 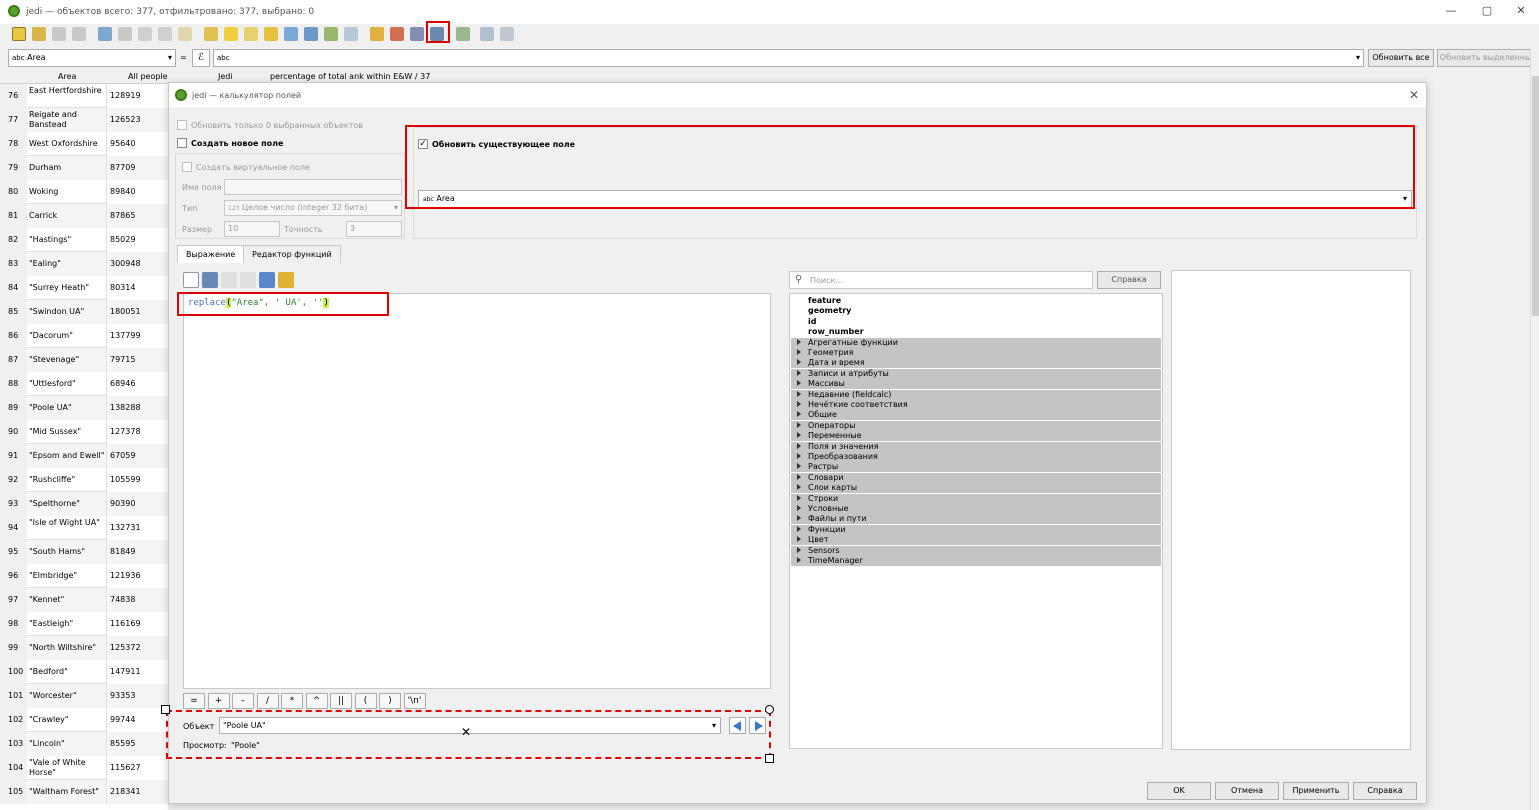 I want to click on search-help-button: Справка, so click(x=1129, y=280).